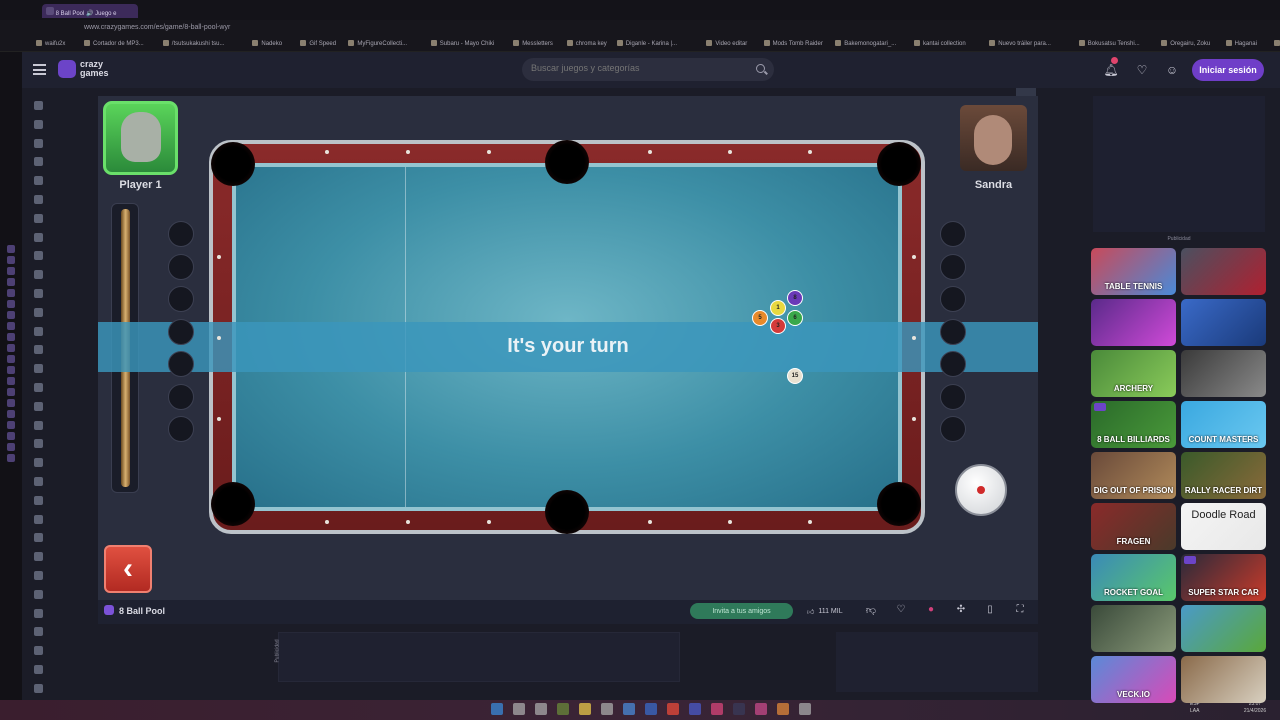 The image size is (1280, 720). I want to click on back-button: ‹, so click(128, 569).